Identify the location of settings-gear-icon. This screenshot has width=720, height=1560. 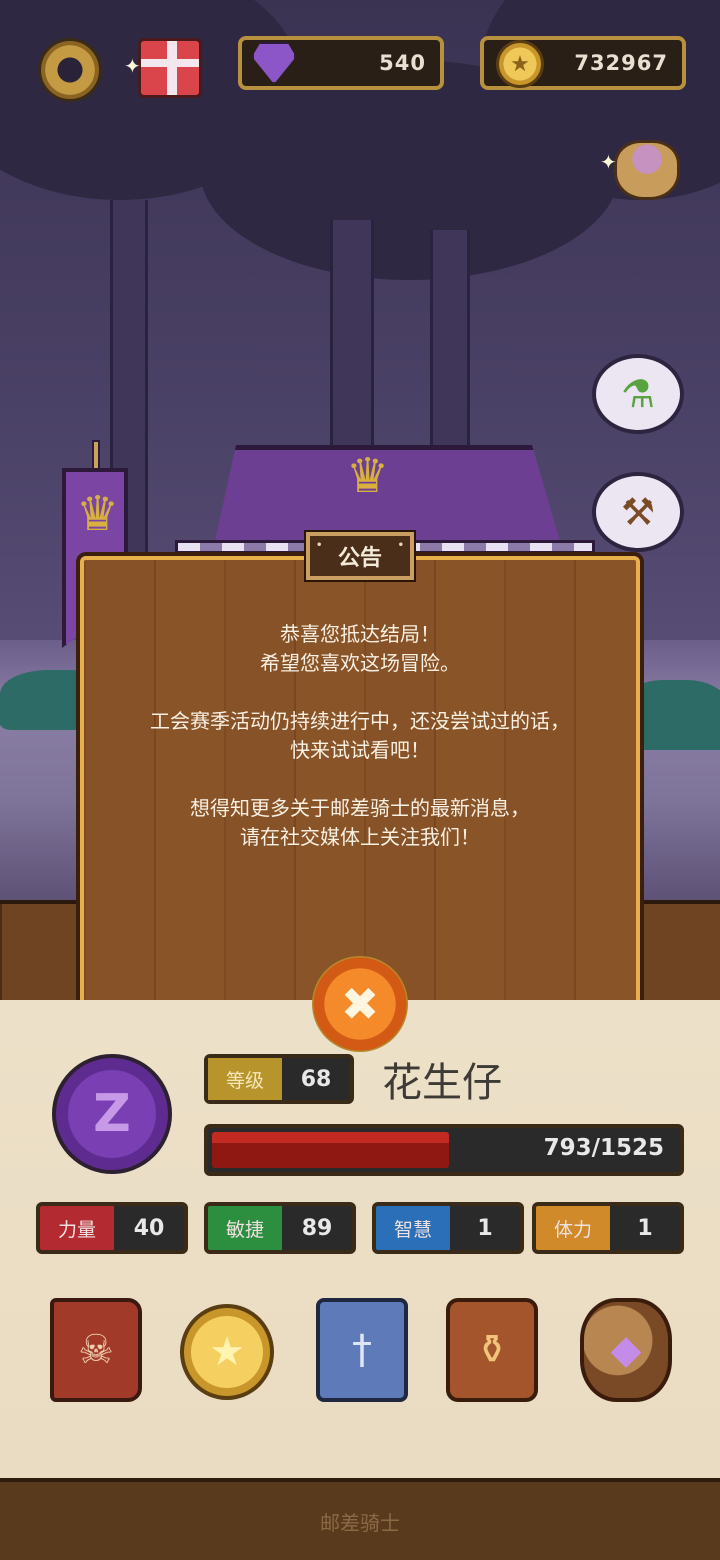
(70, 70).